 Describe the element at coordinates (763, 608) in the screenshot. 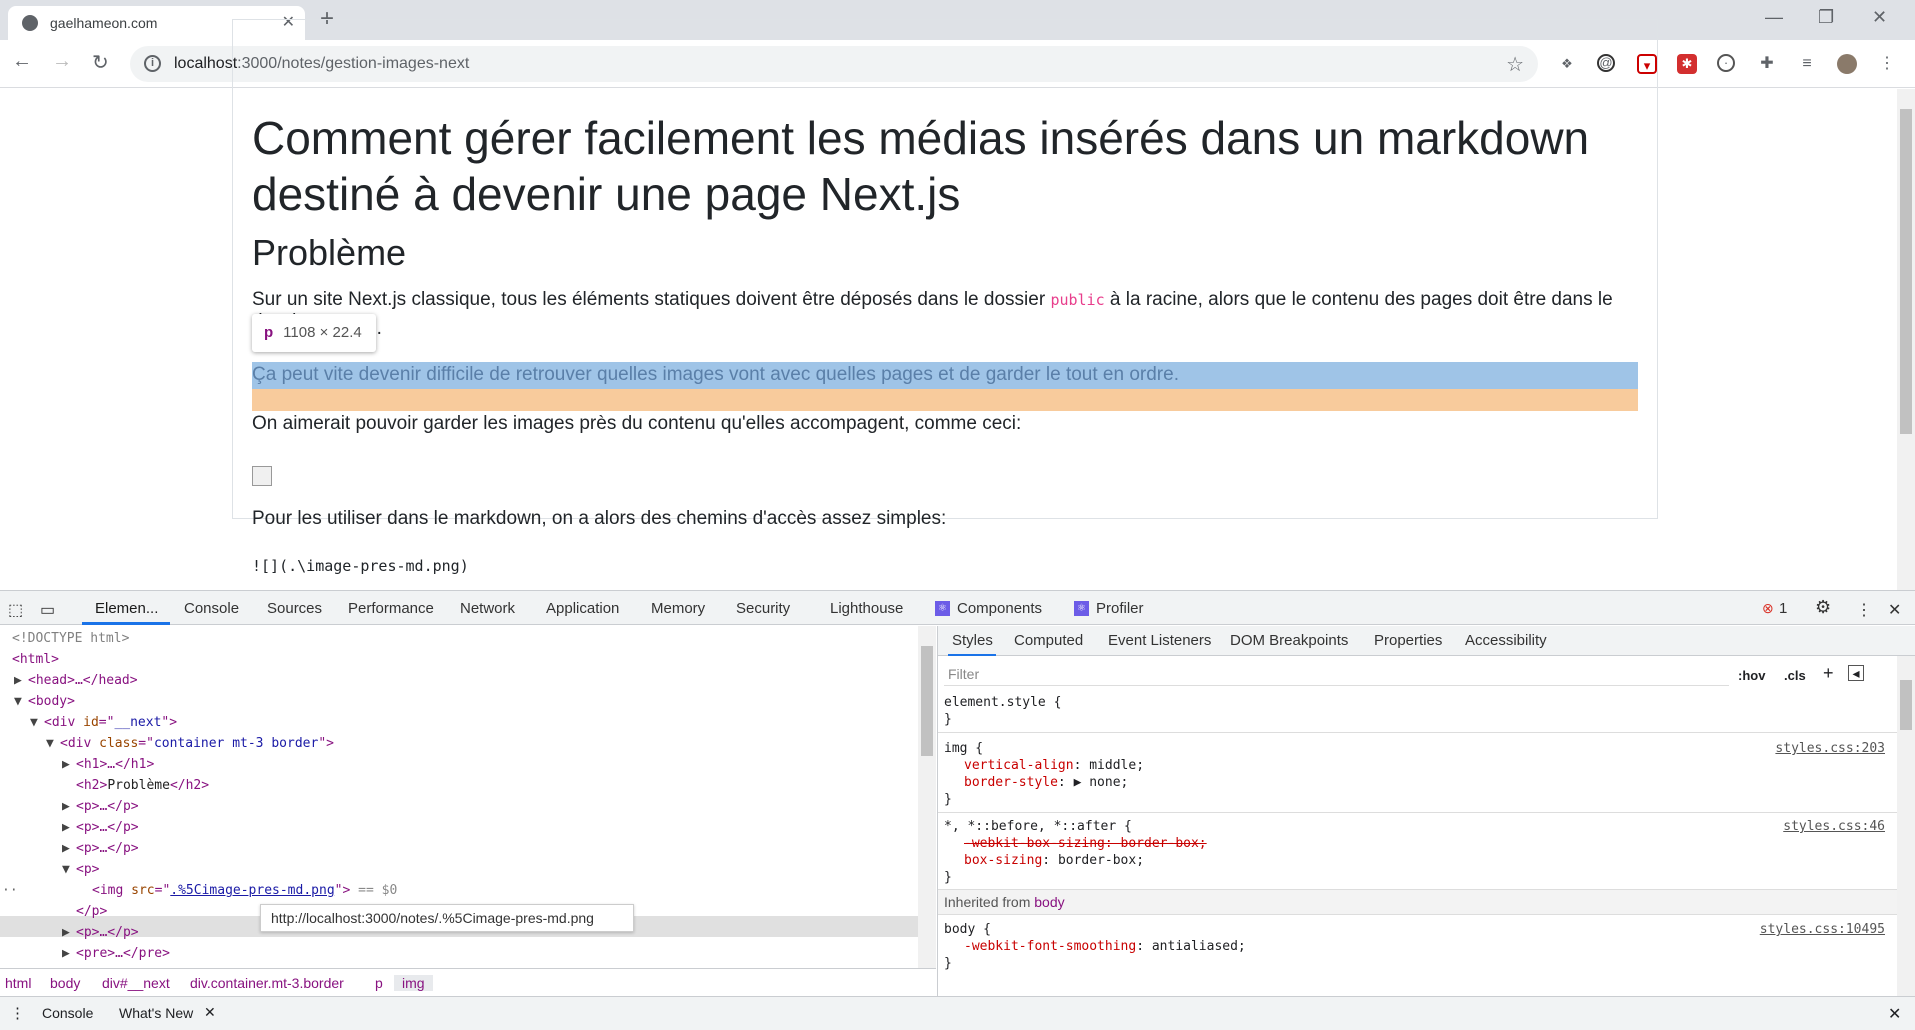

I see `tab-security: Security` at that location.